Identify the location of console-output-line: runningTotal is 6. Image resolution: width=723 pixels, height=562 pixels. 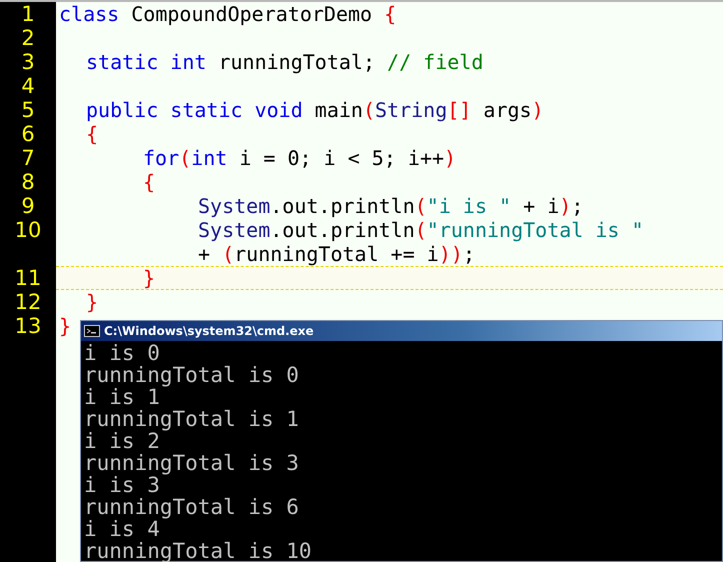
(192, 507).